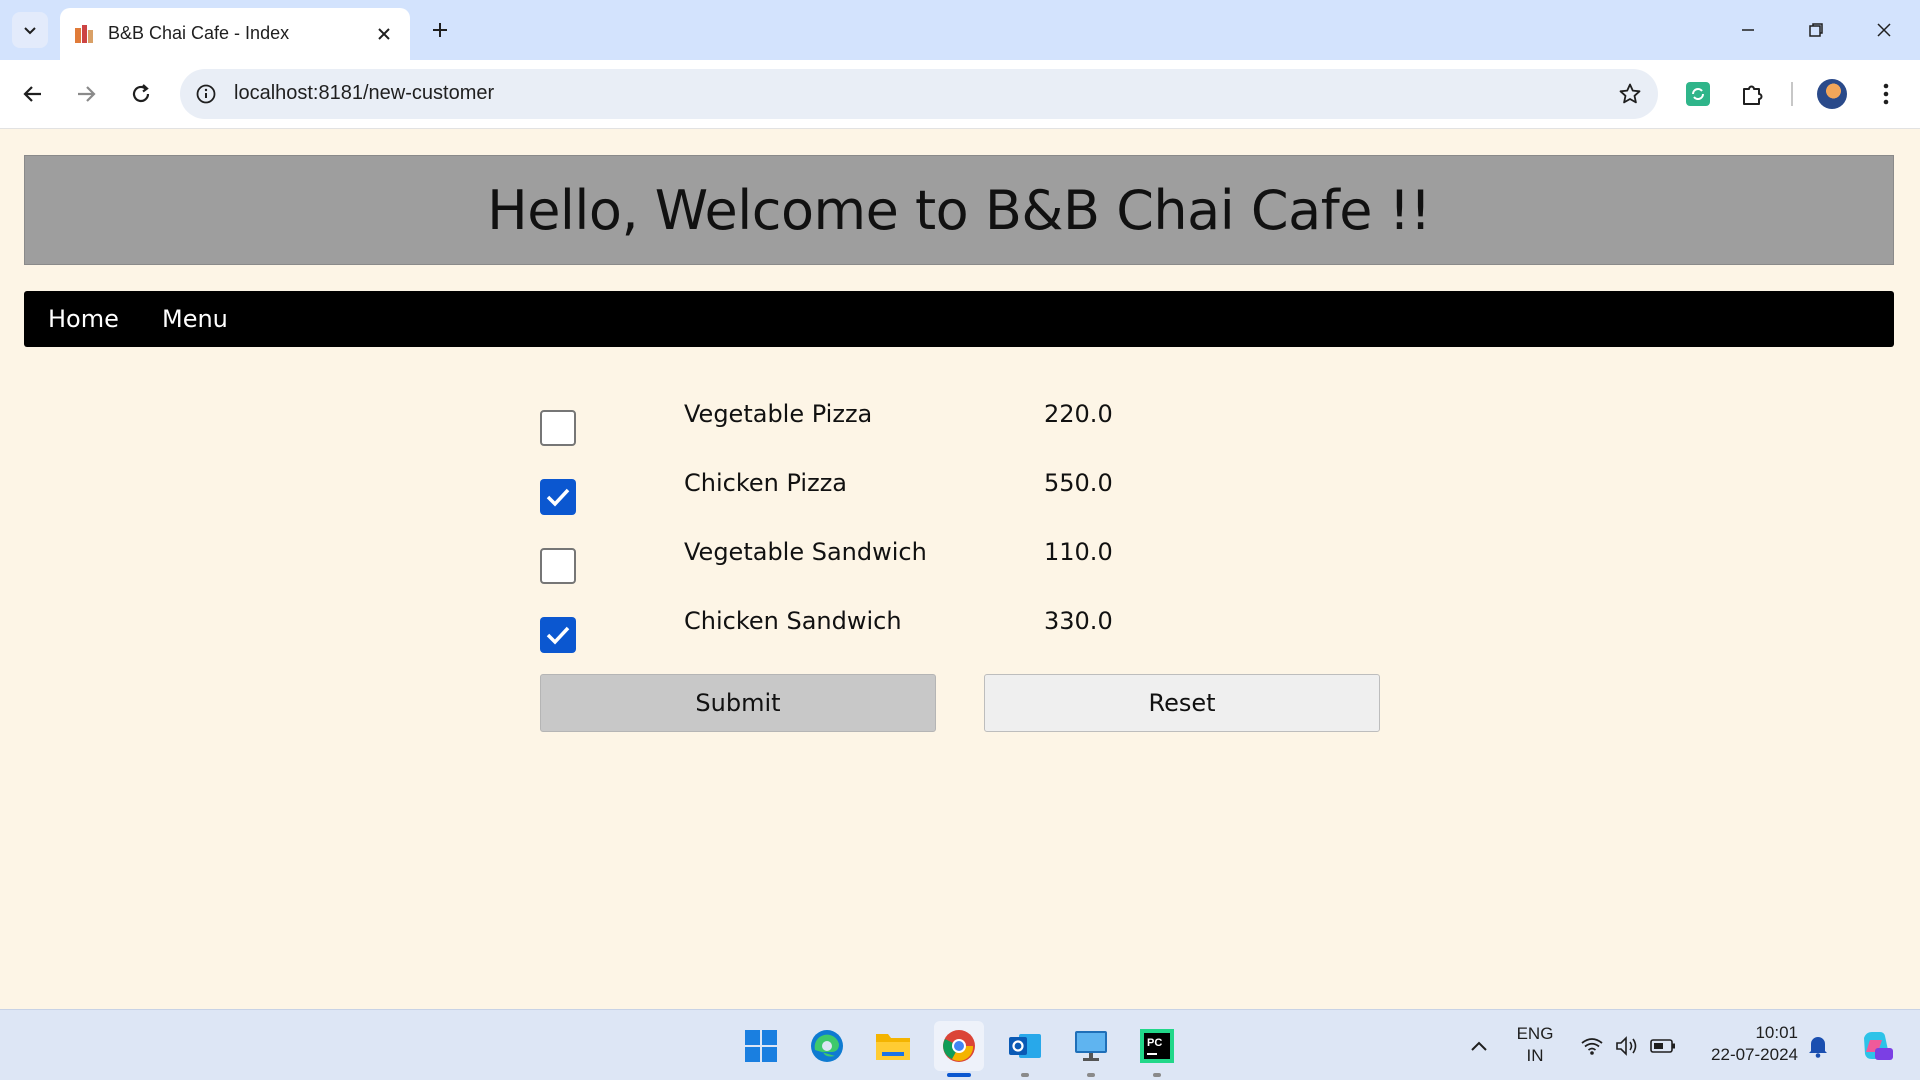  I want to click on windows-taskbar: PC ENG IN 10:01 22-07-2024, so click(960, 1044).